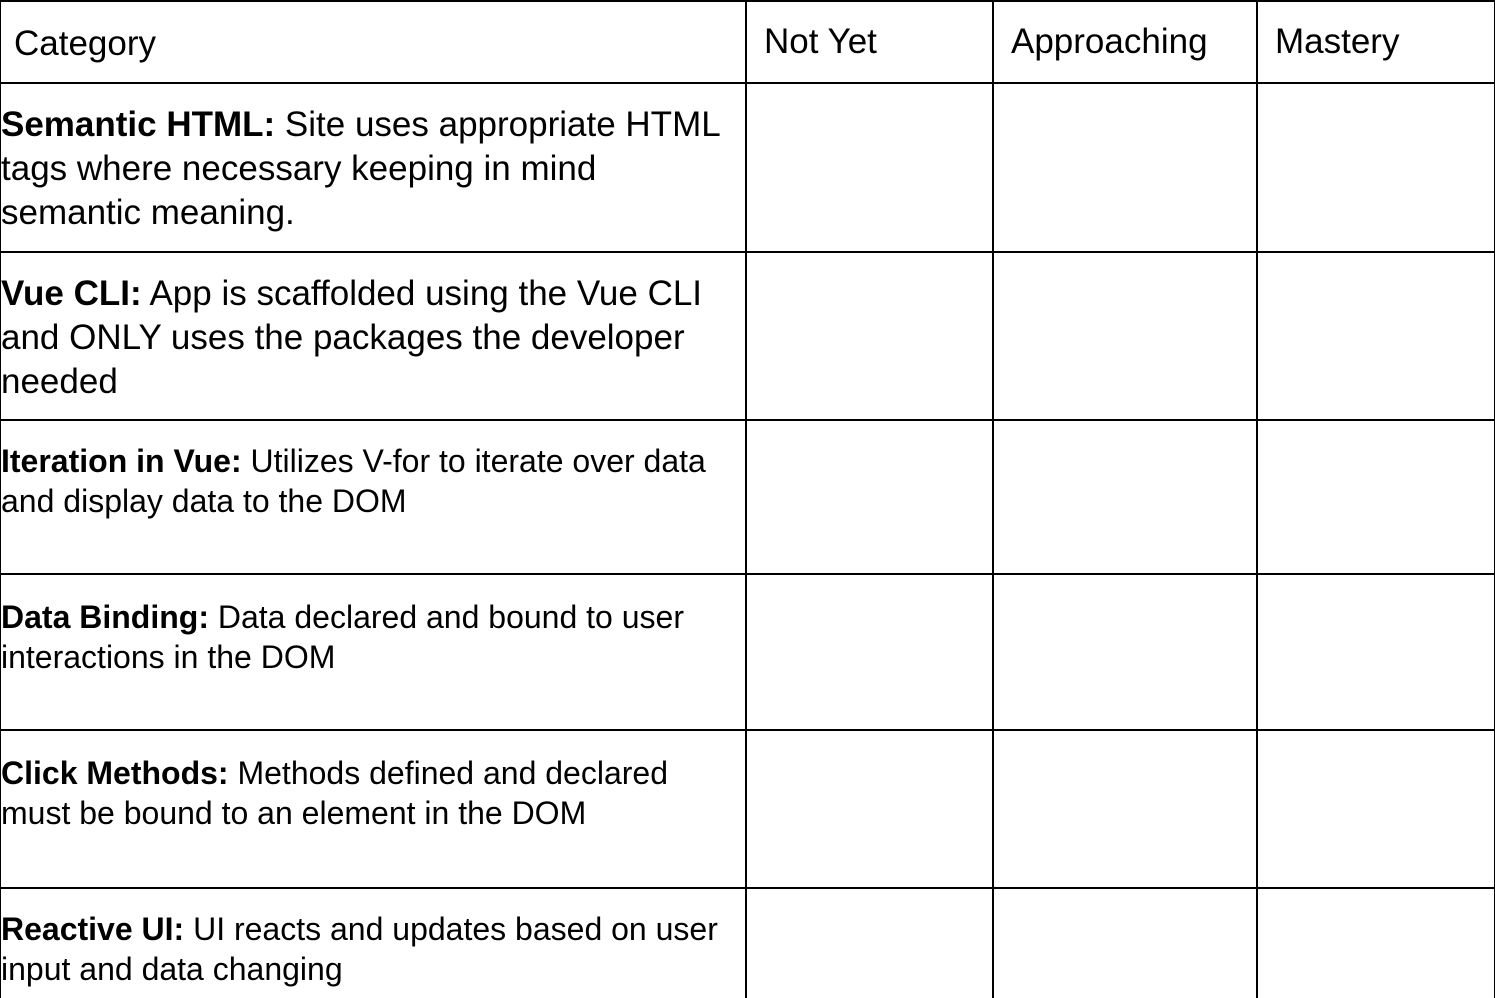  Describe the element at coordinates (115, 773) in the screenshot. I see `category-name: Click Methods:` at that location.